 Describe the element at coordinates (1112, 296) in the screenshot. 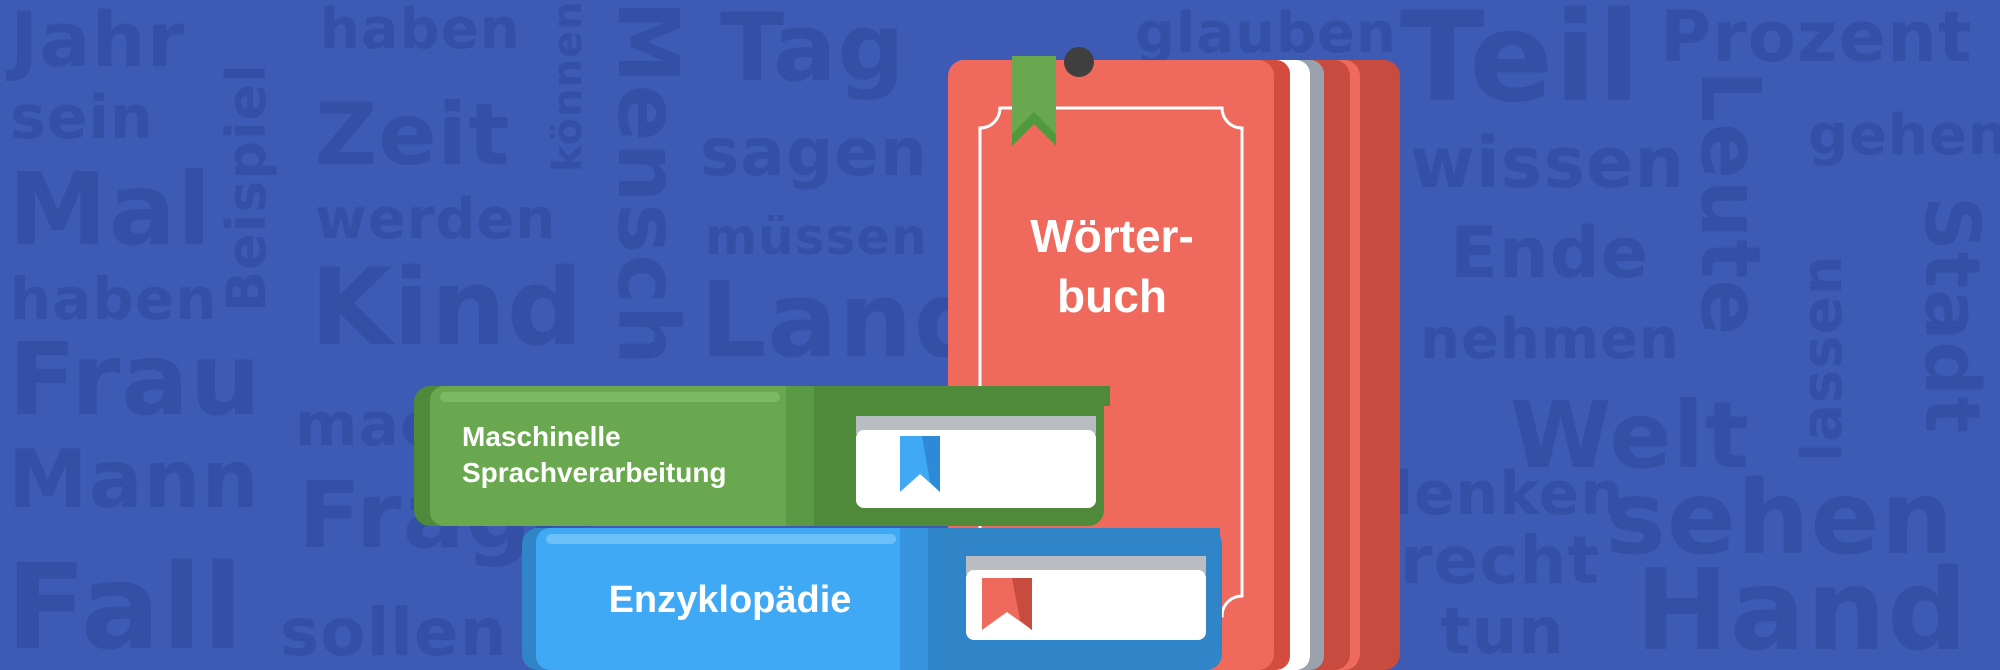

I see `dictionary-title-line2: buch` at that location.